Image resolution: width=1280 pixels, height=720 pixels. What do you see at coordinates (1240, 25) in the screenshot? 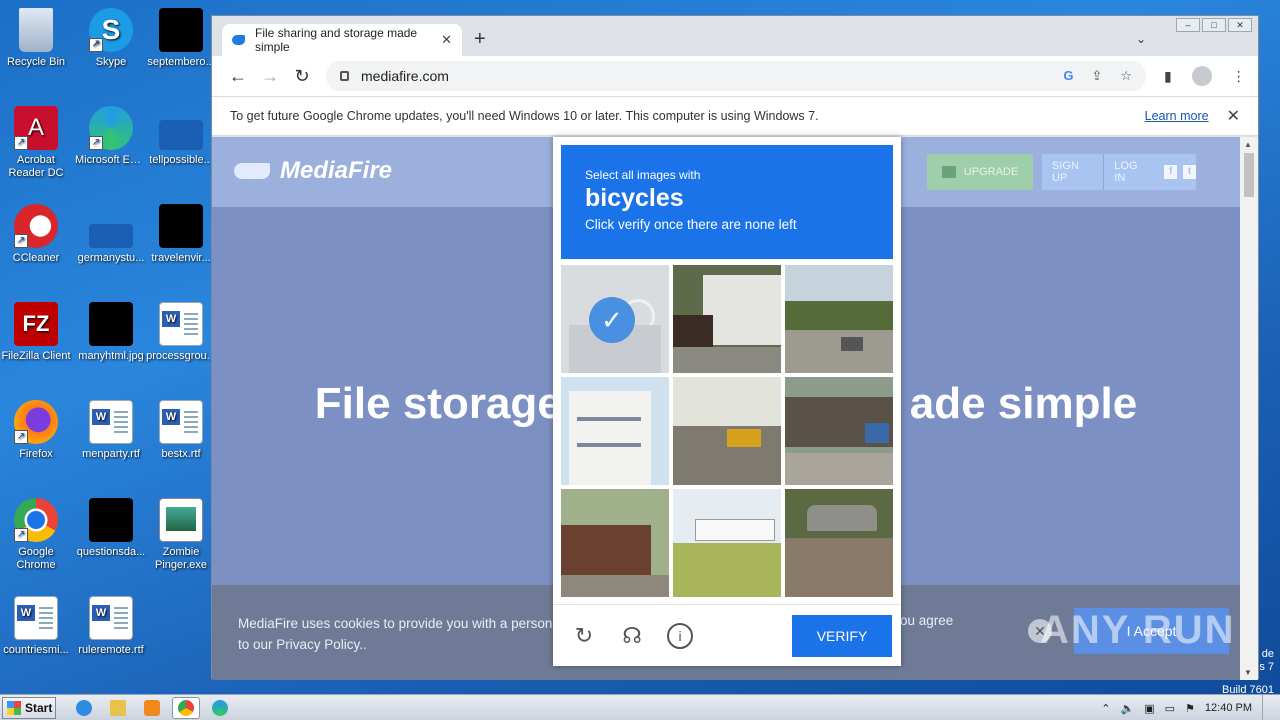
I see `close-window-button: ✕` at bounding box center [1240, 25].